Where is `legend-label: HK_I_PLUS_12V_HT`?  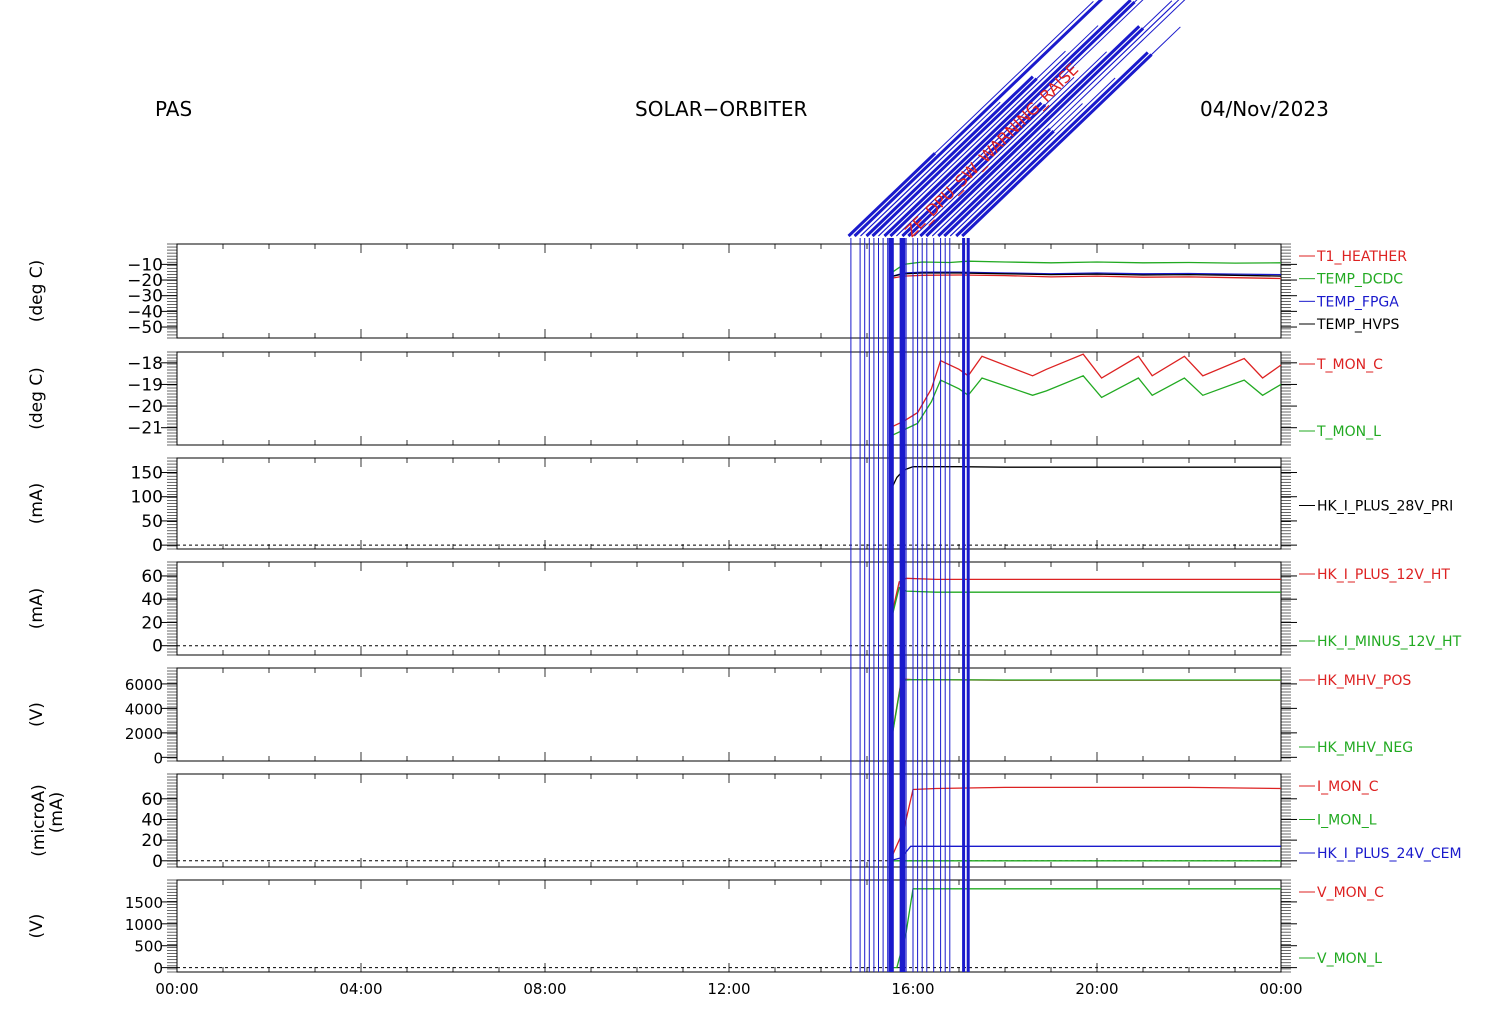
legend-label: HK_I_PLUS_12V_HT is located at coordinates (1383, 575).